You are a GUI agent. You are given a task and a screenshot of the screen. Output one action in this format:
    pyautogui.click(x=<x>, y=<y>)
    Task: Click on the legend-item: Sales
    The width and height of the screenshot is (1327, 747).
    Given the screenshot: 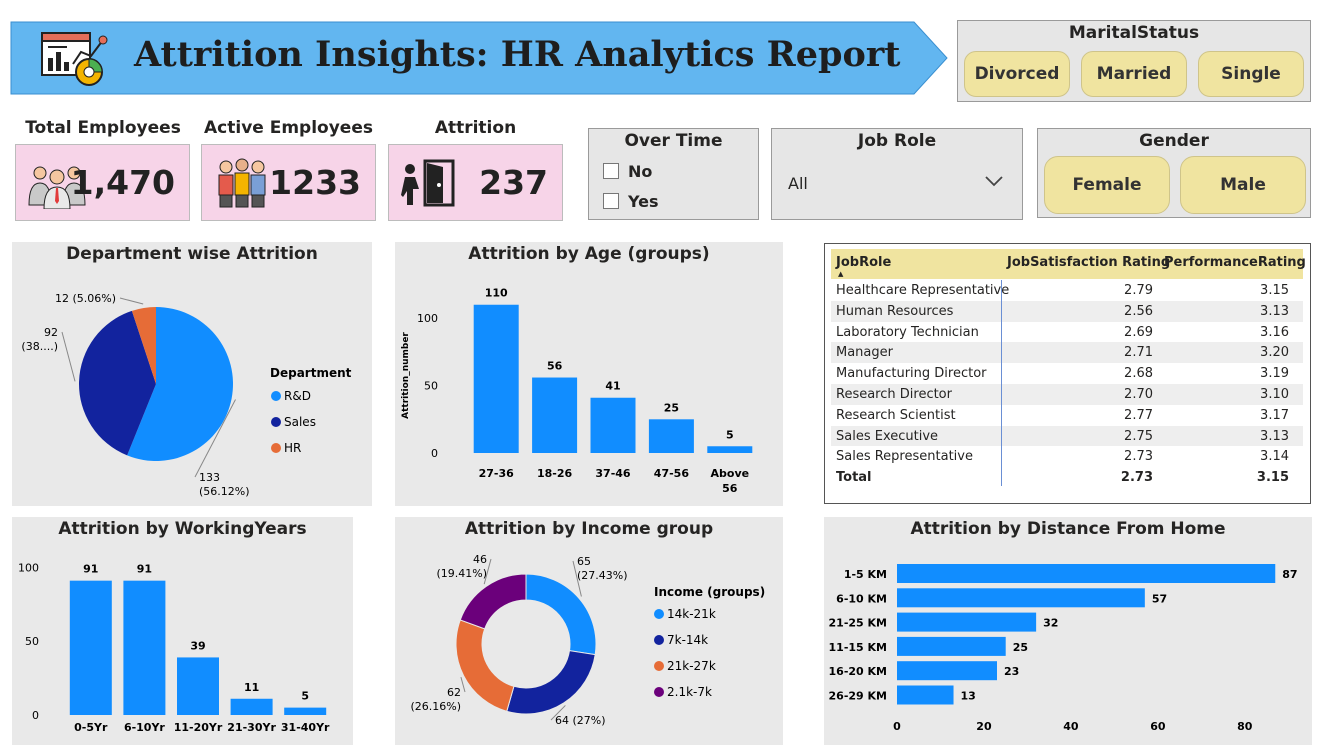 What is the action you would take?
    pyautogui.click(x=300, y=422)
    